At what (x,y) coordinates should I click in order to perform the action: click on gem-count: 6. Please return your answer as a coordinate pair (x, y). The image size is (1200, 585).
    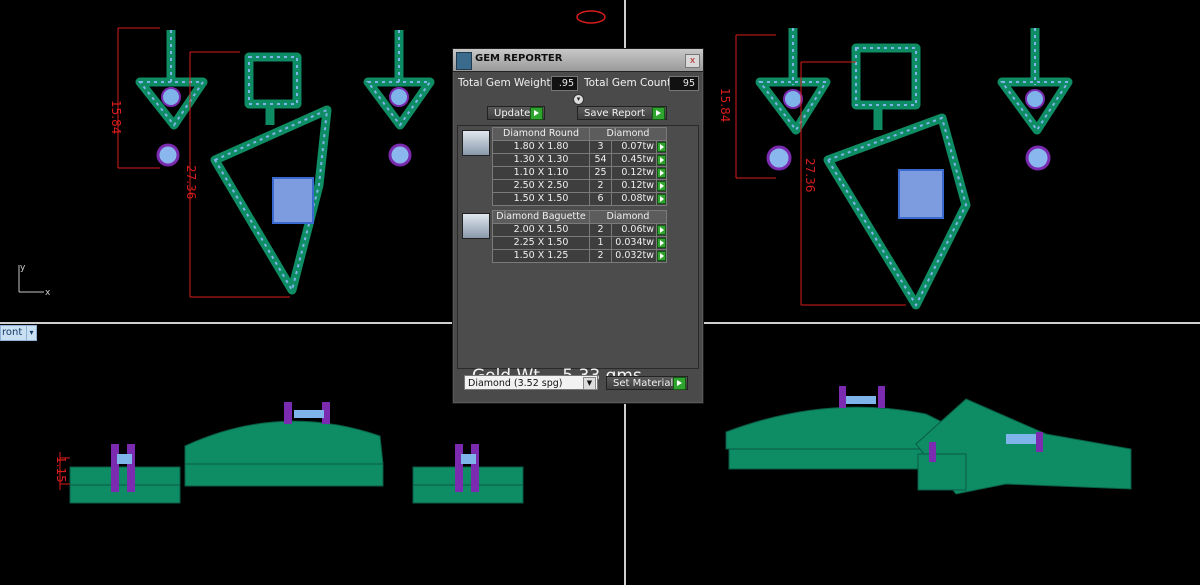
    Looking at the image, I should click on (600, 199).